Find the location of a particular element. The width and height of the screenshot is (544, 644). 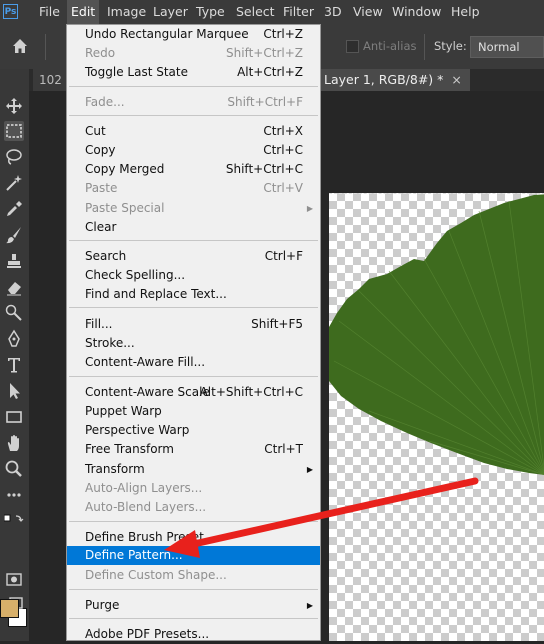

menu-item-puppet-warp: Puppet Warp is located at coordinates (193, 411).